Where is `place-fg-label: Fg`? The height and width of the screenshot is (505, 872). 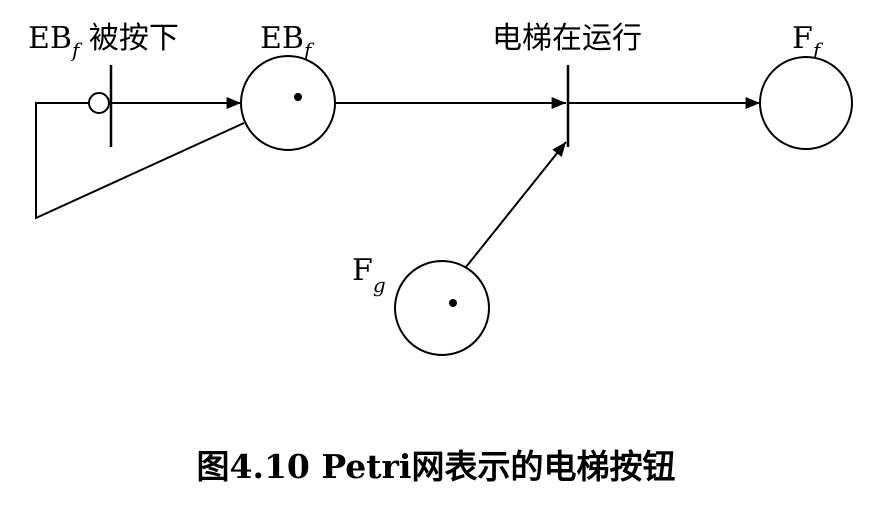
place-fg-label: Fg is located at coordinates (369, 275).